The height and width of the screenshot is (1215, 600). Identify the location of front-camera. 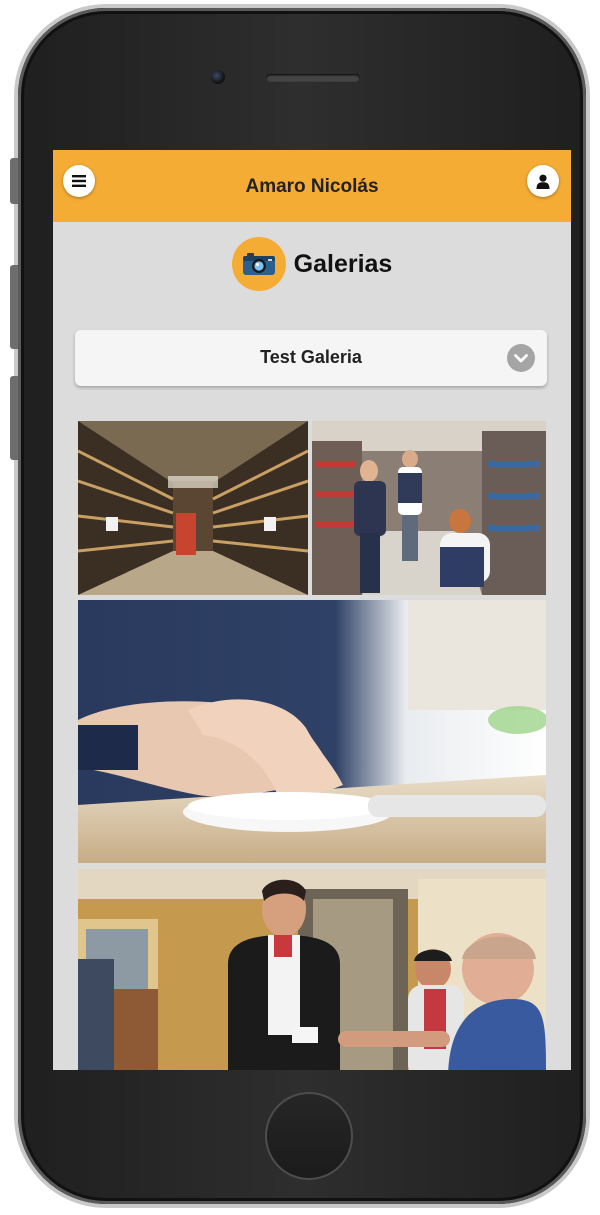
(218, 77).